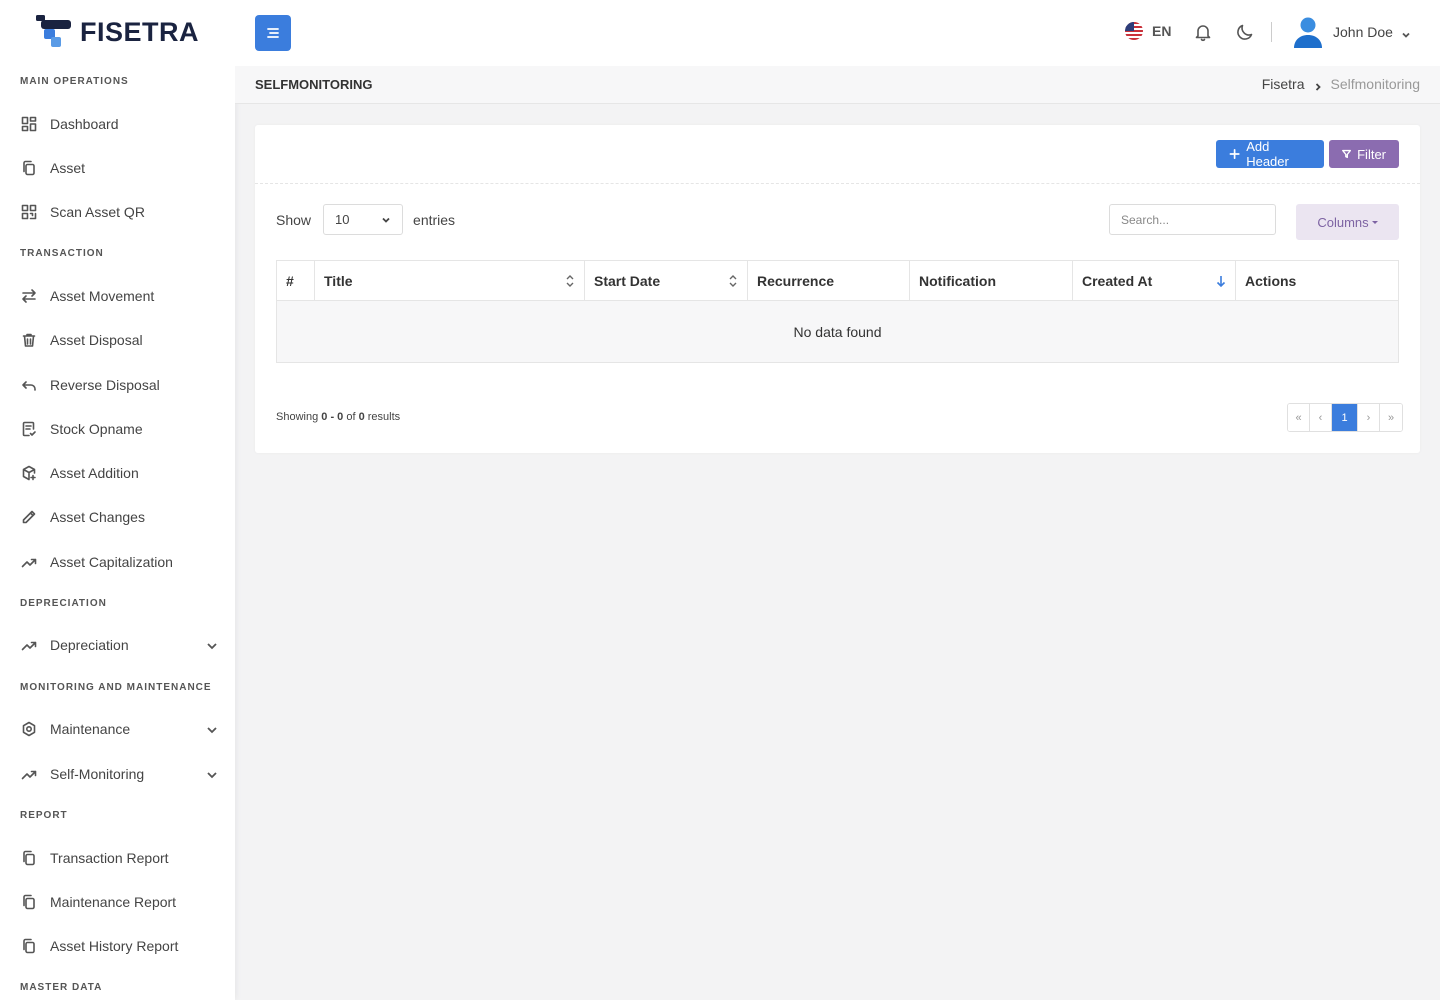  I want to click on filter-icon, so click(1347, 154).